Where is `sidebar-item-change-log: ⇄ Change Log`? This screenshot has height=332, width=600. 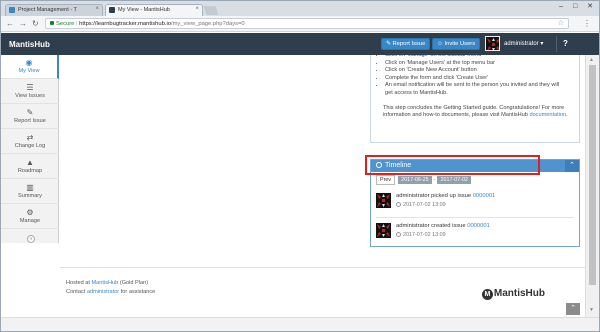 sidebar-item-change-log: ⇄ Change Log is located at coordinates (30, 142).